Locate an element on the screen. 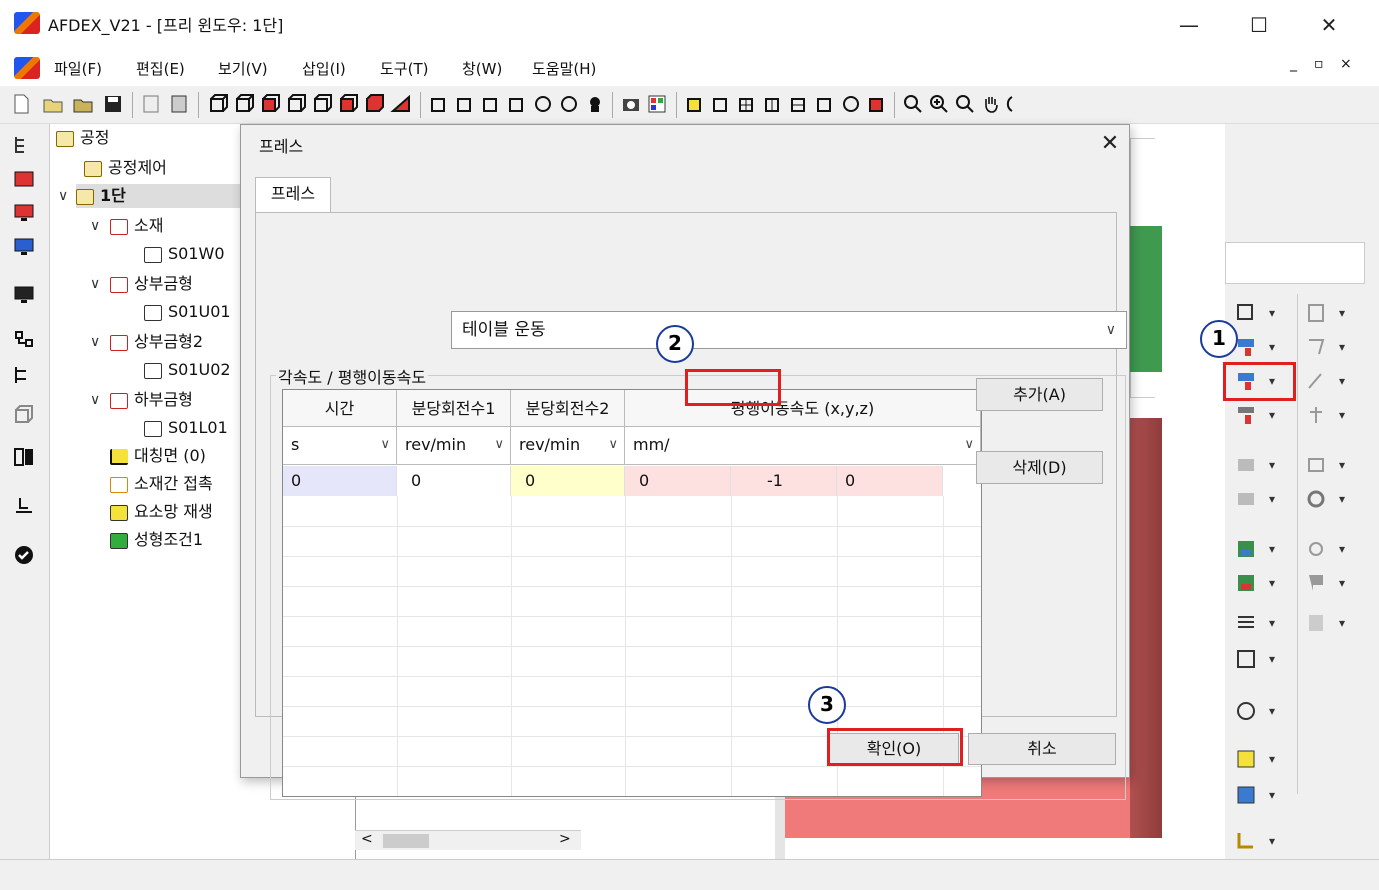  camera-icon is located at coordinates (631, 104).